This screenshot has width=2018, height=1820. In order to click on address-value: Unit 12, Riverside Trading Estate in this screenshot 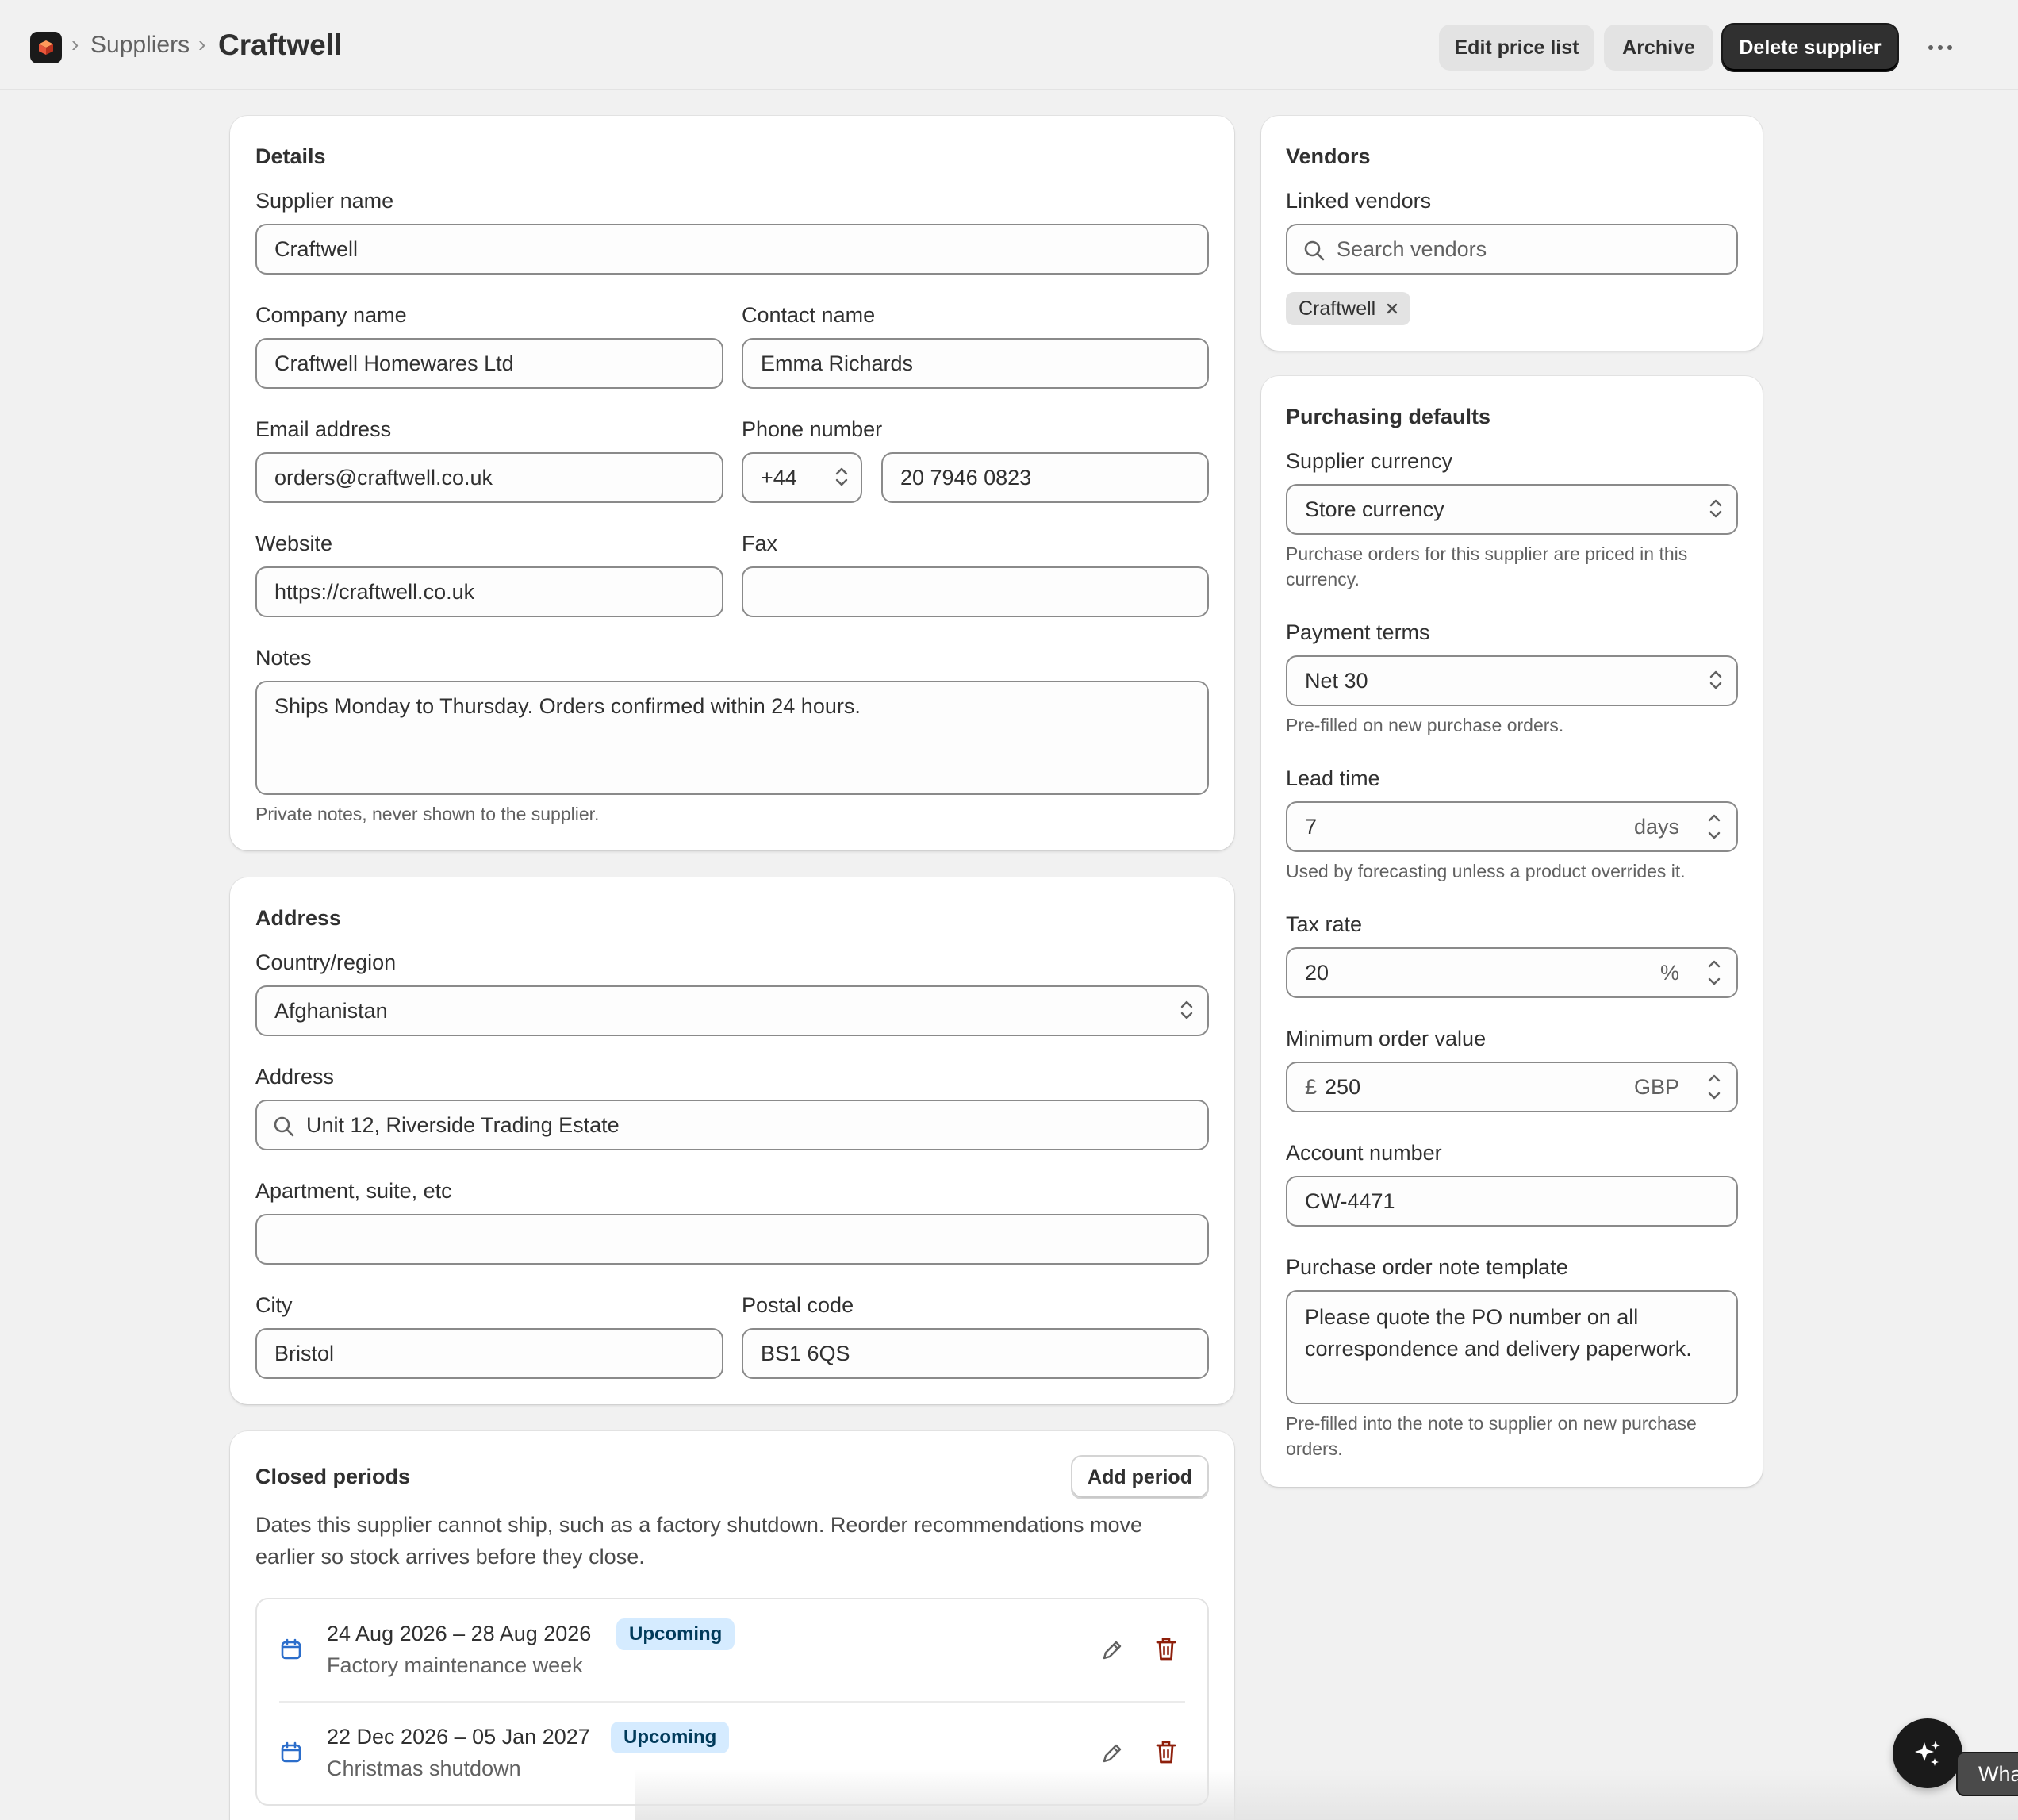, I will do `click(463, 1124)`.